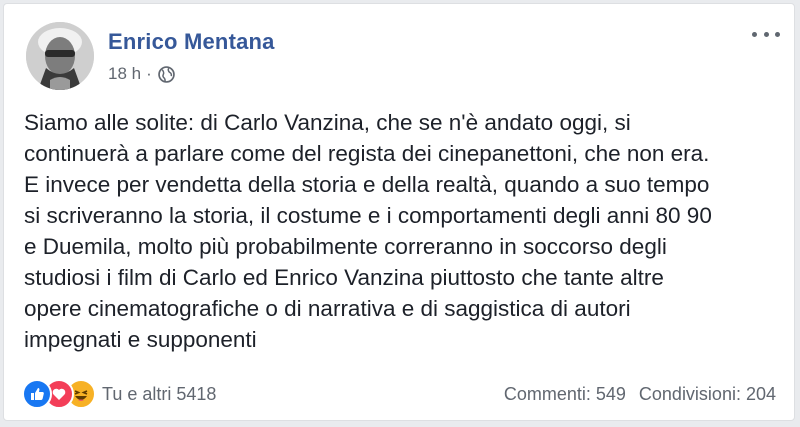 Image resolution: width=800 pixels, height=427 pixels. I want to click on globe-icon, so click(166, 74).